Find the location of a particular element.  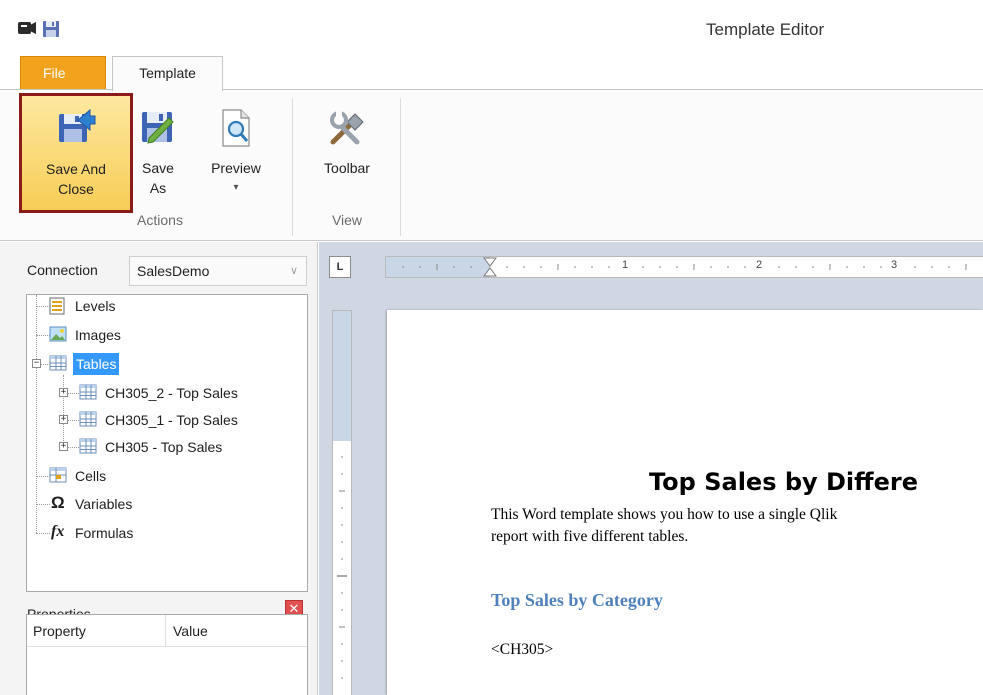

save-and-close-label-1: Save And is located at coordinates (76, 169).